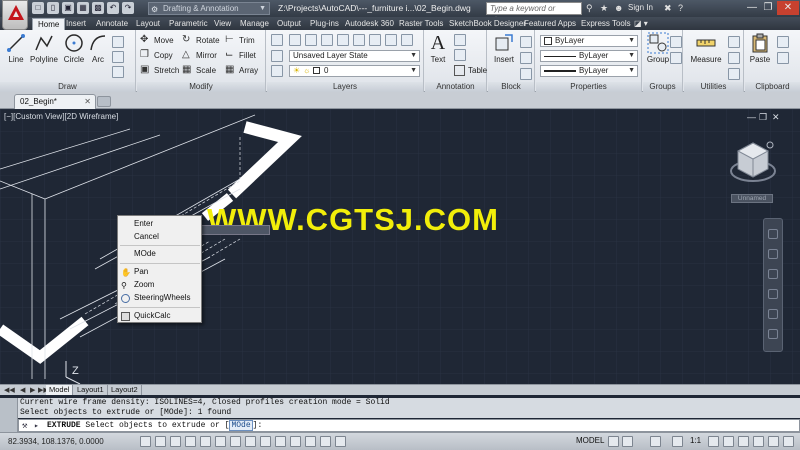 The image size is (800, 450). I want to click on paste-button: Paste, so click(760, 48).